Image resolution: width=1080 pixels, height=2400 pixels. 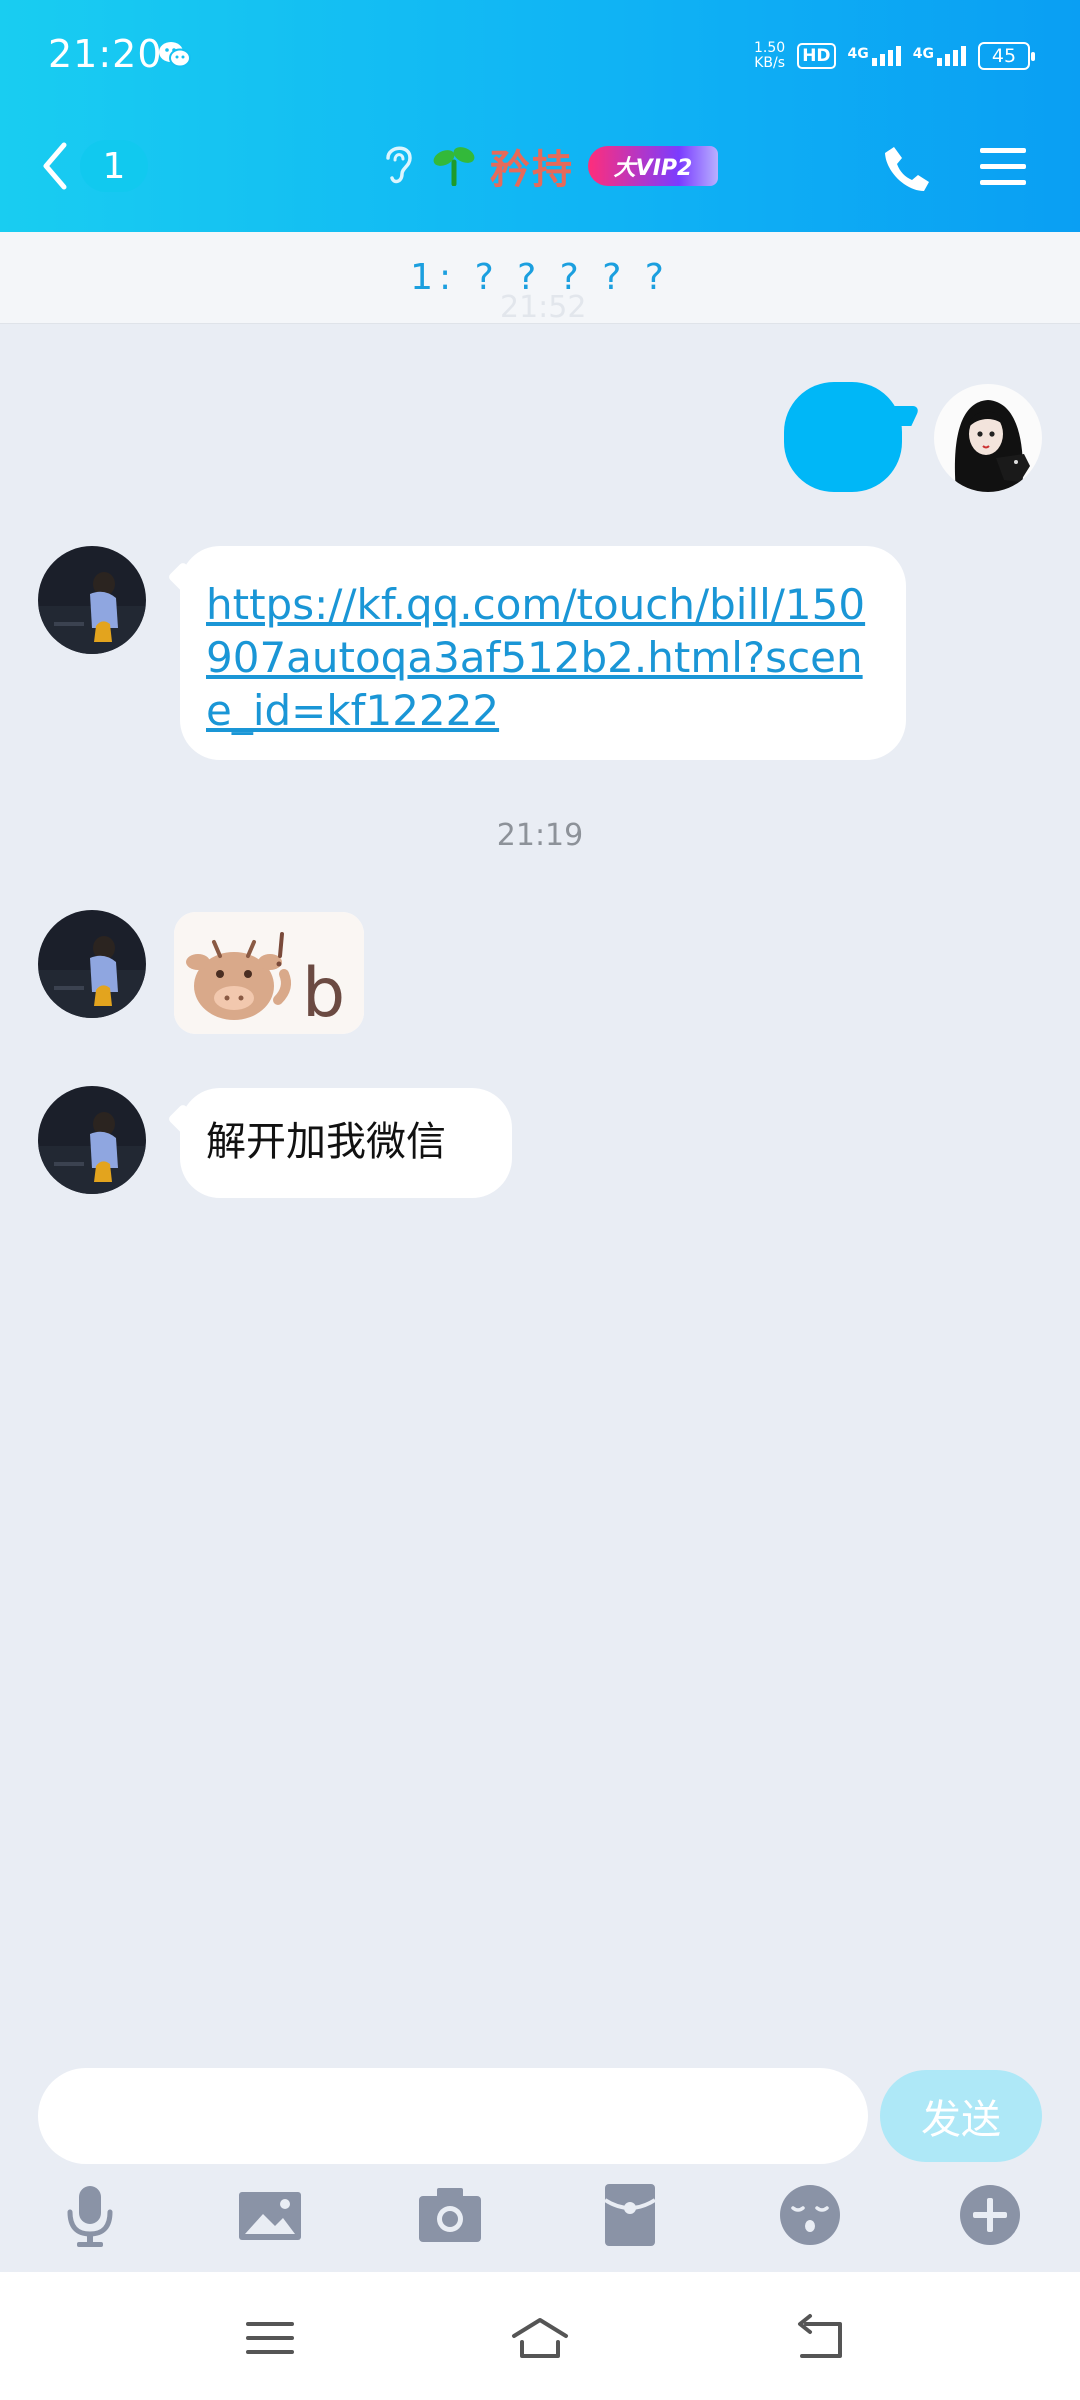 I want to click on camera-icon, so click(x=450, y=2215).